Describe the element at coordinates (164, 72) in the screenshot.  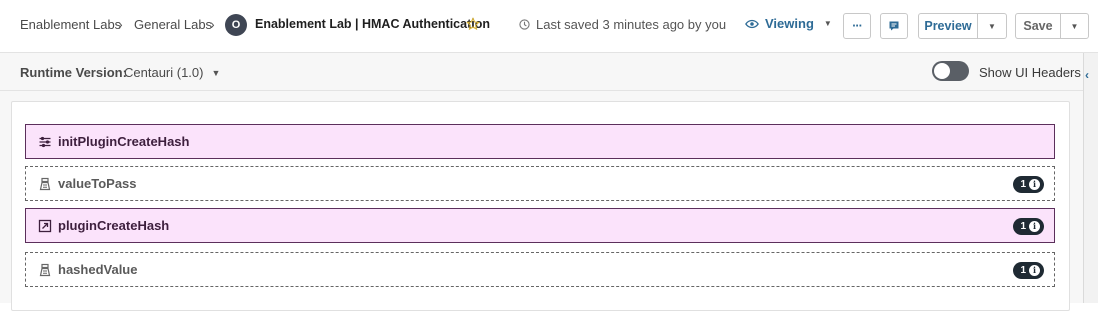
I see `runtime-version-value: Centauri (1.0)` at that location.